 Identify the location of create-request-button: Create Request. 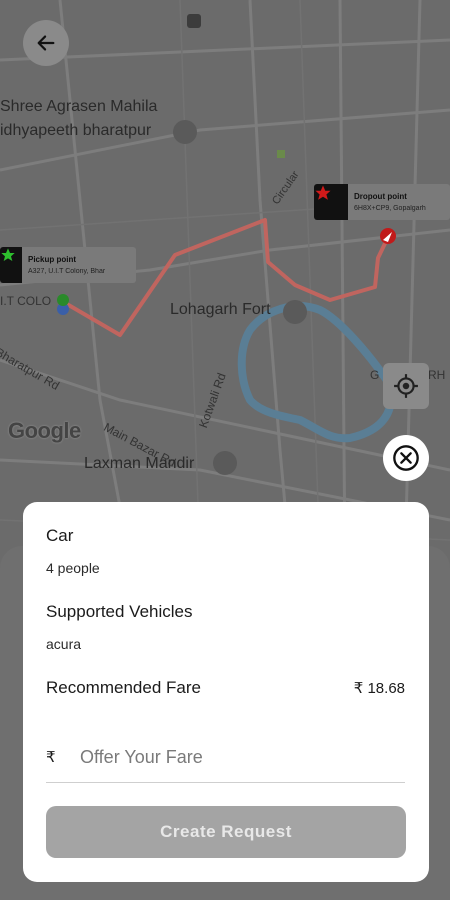
(226, 832).